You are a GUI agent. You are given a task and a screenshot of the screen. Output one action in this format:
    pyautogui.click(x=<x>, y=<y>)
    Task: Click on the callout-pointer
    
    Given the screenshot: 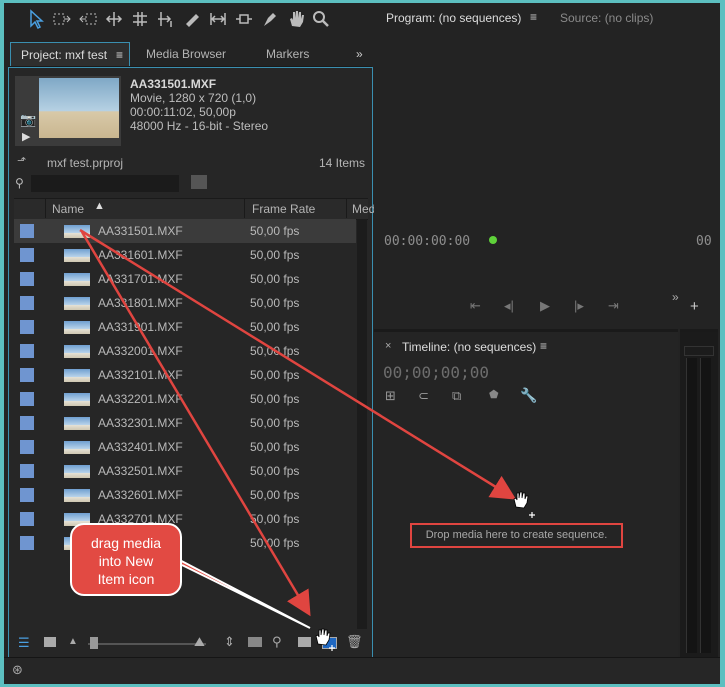 What is the action you would take?
    pyautogui.click(x=240, y=591)
    